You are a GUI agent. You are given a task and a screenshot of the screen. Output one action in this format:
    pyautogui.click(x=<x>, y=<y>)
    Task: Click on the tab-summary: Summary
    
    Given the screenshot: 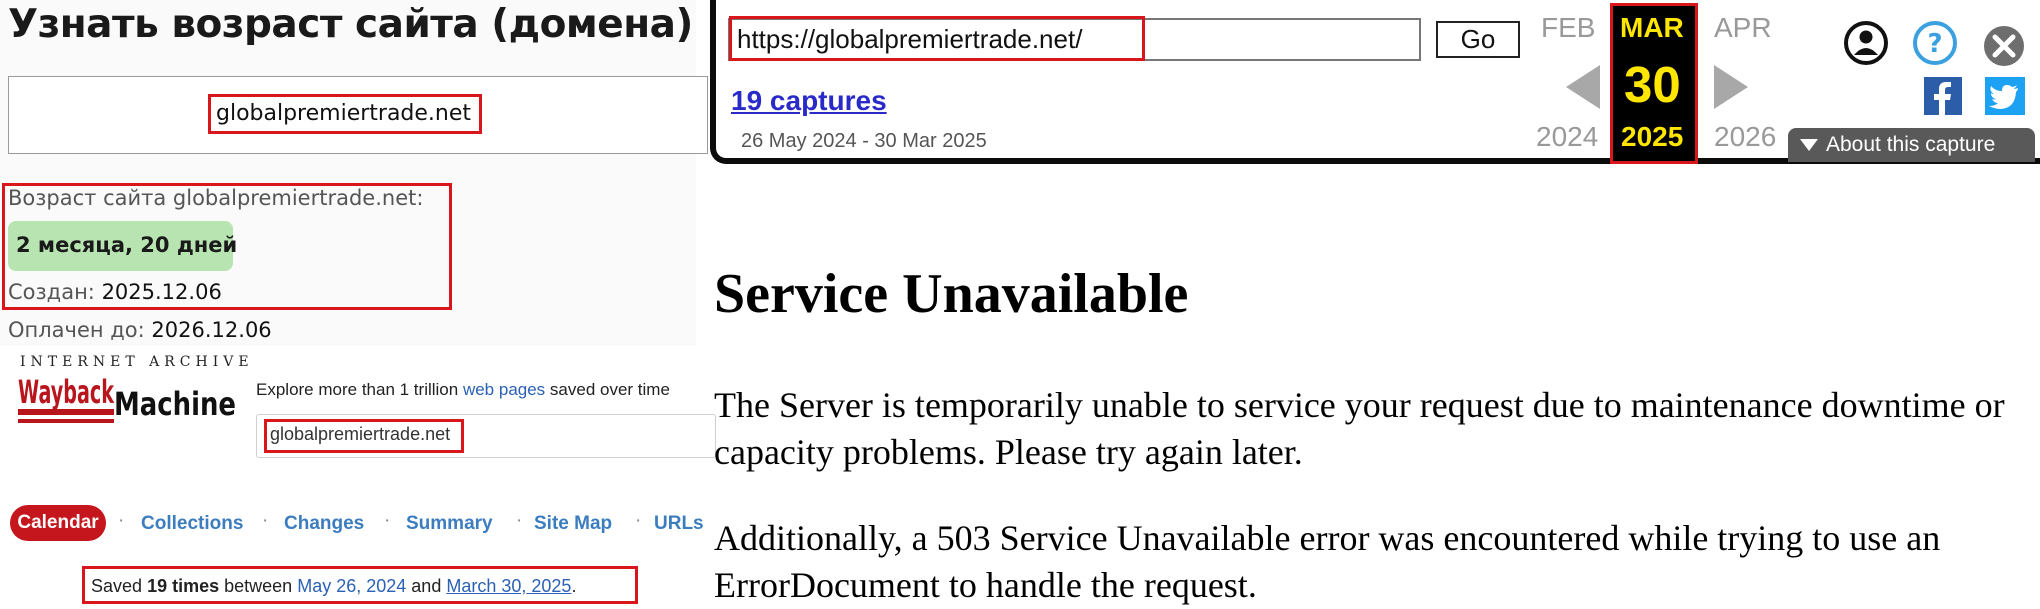 What is the action you would take?
    pyautogui.click(x=449, y=524)
    